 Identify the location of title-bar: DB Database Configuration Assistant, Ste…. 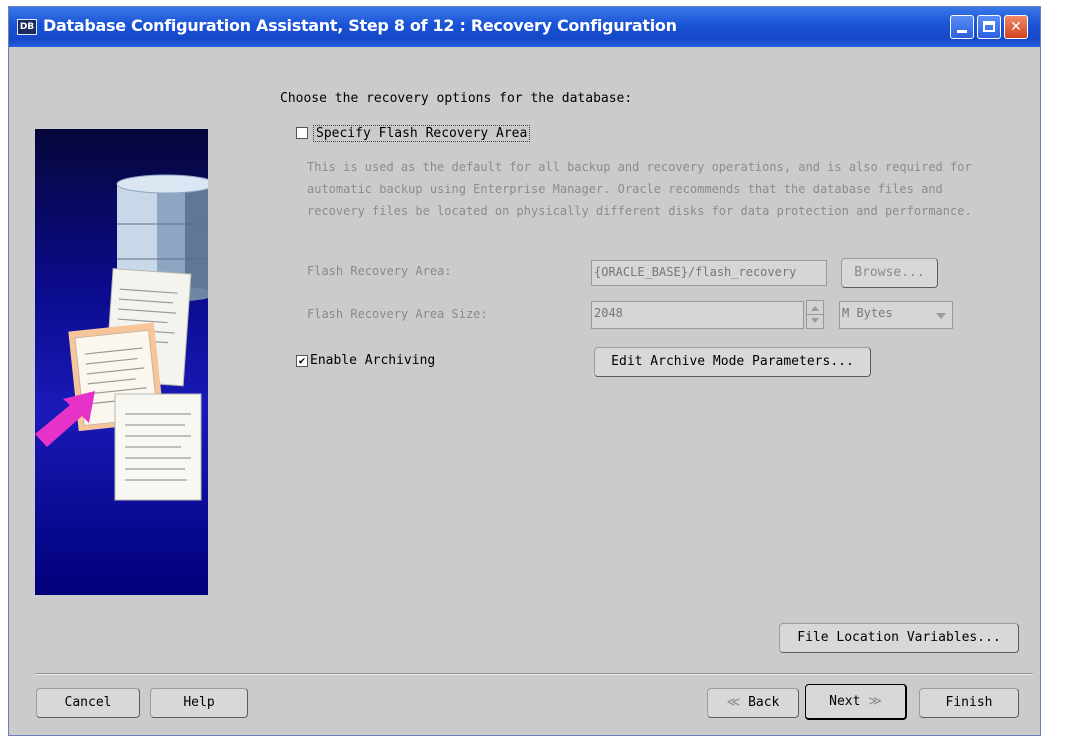
(524, 27).